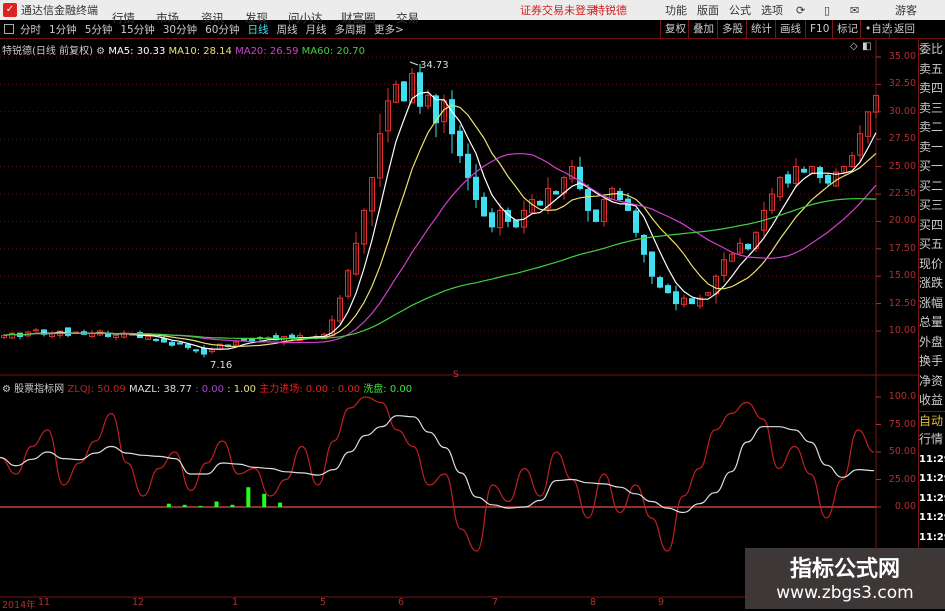  I want to click on price-axis-label: 22.50, so click(902, 193).